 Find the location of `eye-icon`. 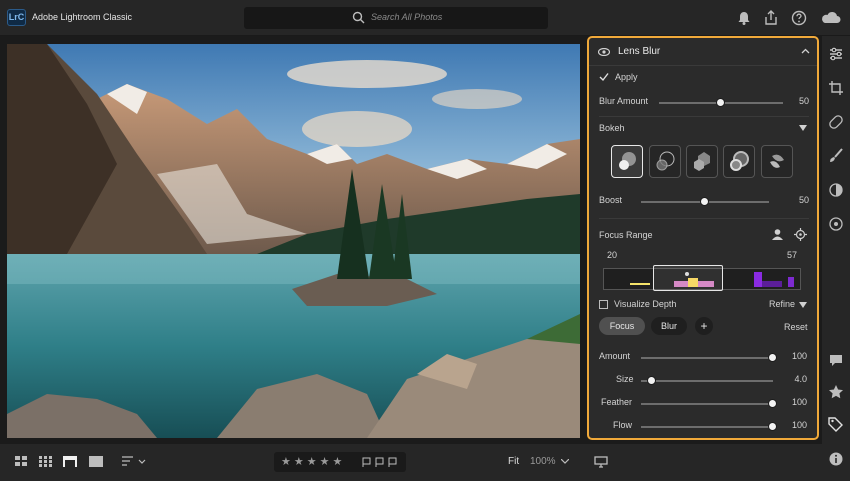

eye-icon is located at coordinates (604, 52).